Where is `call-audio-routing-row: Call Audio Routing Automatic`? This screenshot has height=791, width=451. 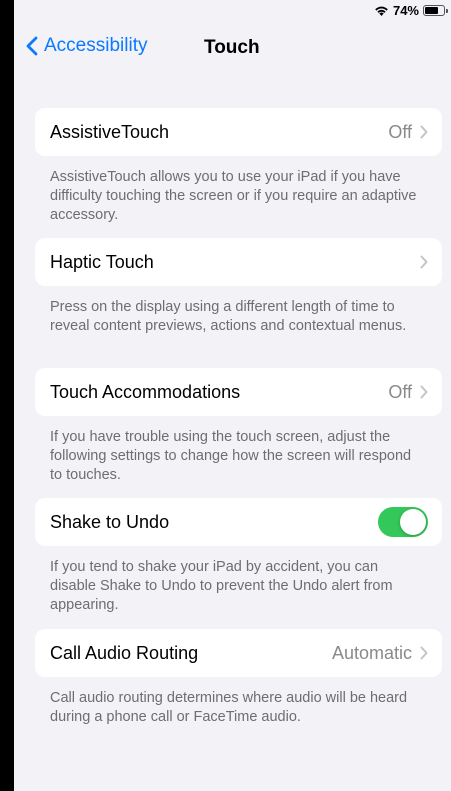 call-audio-routing-row: Call Audio Routing Automatic is located at coordinates (238, 653).